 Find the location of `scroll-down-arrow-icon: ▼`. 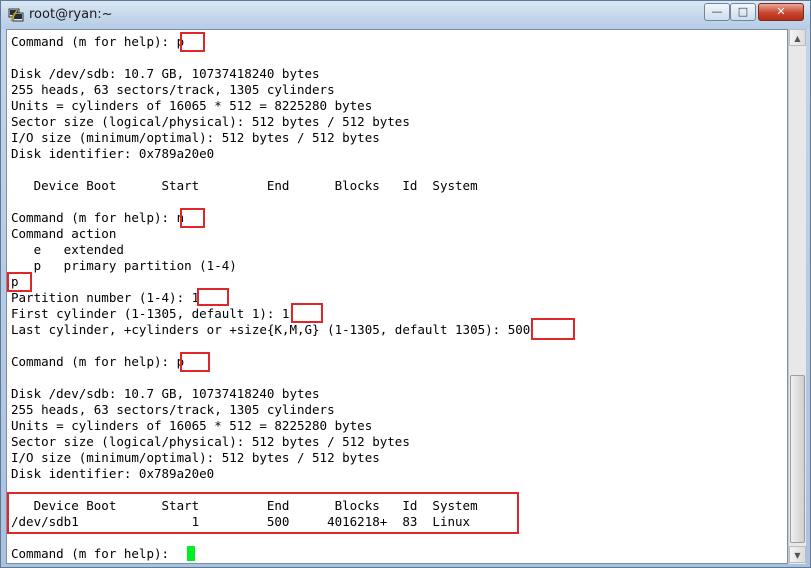

scroll-down-arrow-icon: ▼ is located at coordinates (797, 554).